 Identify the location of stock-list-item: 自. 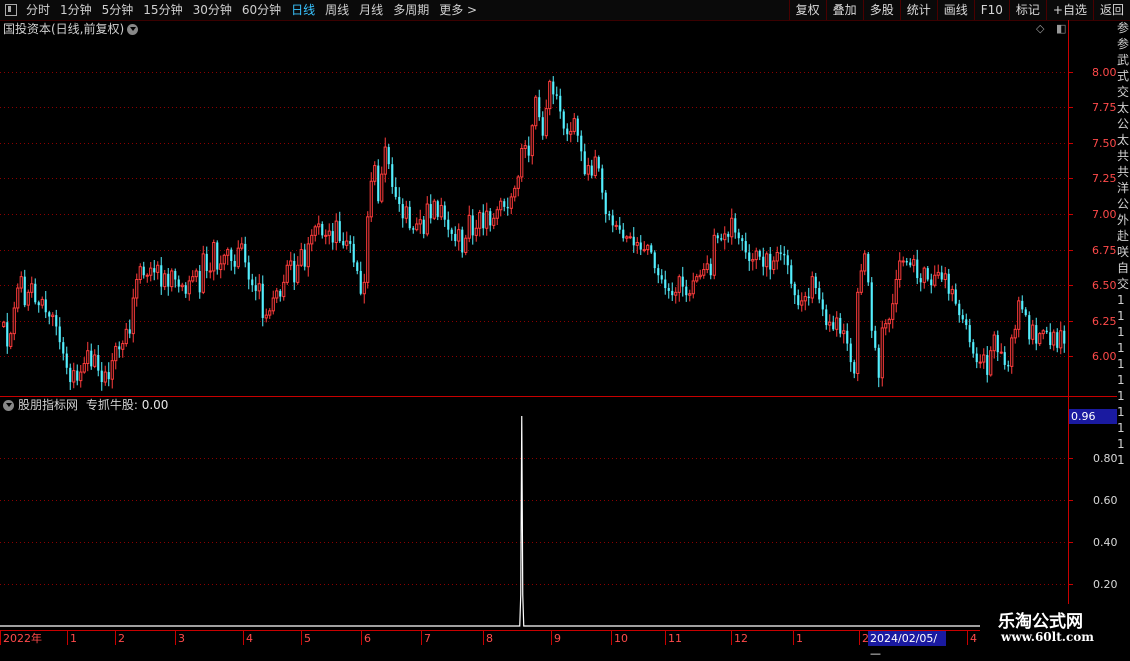
(1123, 268).